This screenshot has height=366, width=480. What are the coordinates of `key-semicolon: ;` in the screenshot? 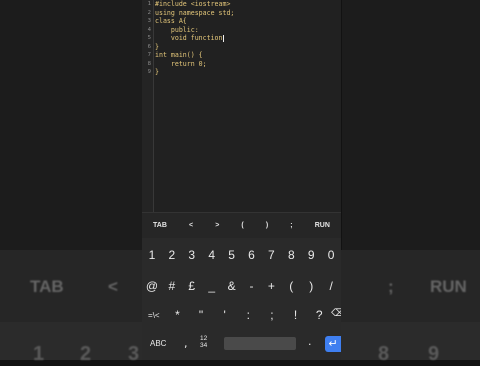 It's located at (272, 315).